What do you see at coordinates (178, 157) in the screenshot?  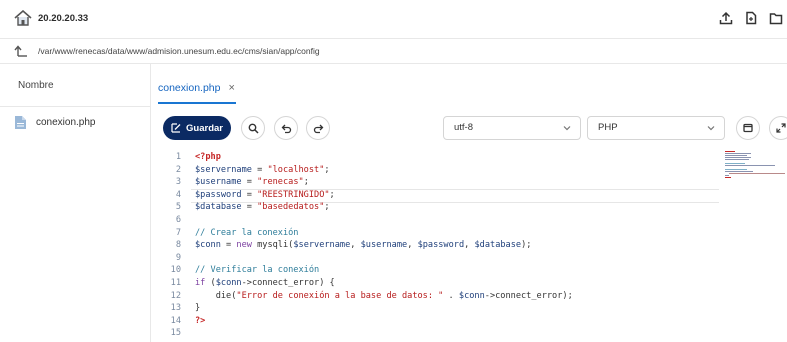 I see `line-number: 1` at bounding box center [178, 157].